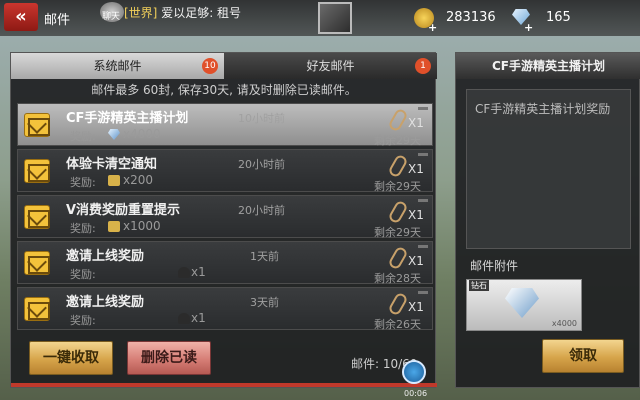  I want to click on detail-body-text: CF手游精英主播计划奖励, so click(543, 109).